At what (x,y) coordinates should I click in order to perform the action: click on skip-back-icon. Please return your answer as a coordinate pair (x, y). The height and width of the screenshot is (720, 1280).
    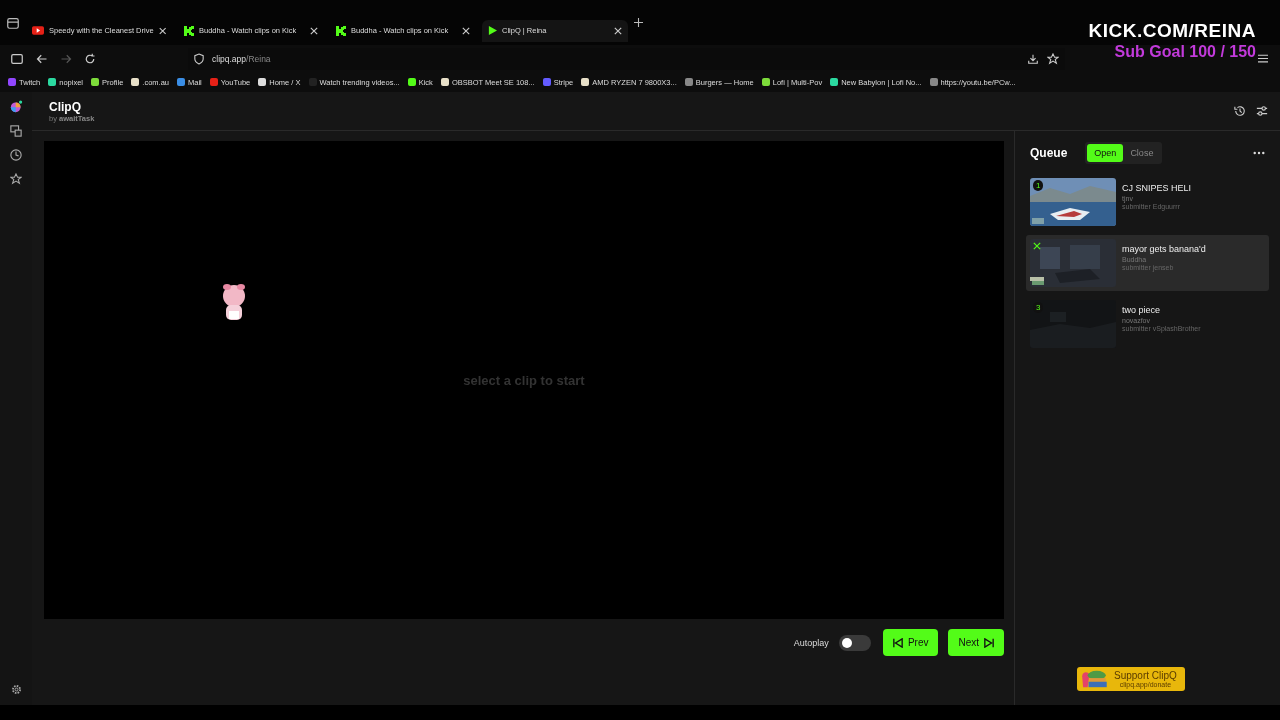
    Looking at the image, I should click on (897, 642).